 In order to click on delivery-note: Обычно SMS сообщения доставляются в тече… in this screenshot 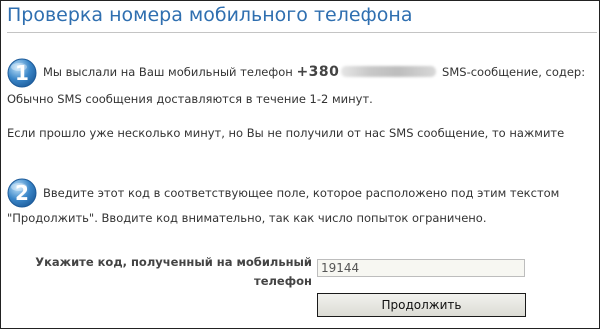, I will do `click(190, 99)`.